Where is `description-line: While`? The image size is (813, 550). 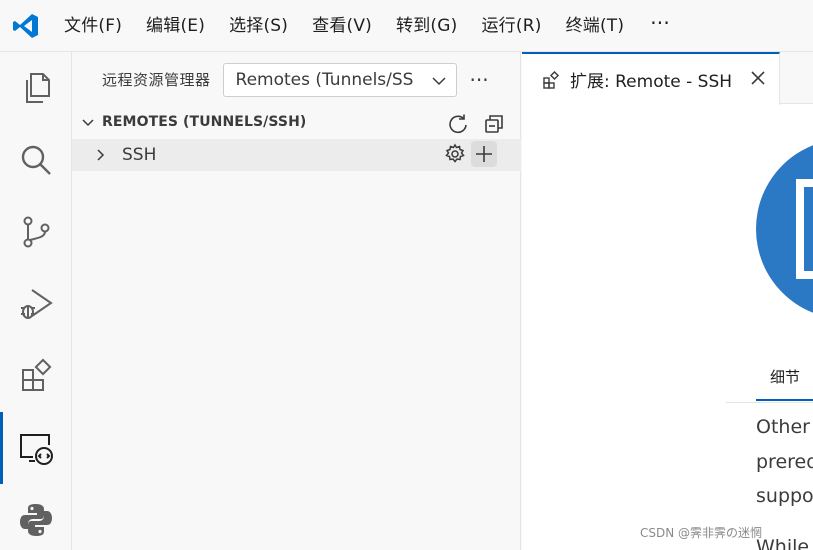
description-line: While is located at coordinates (783, 543).